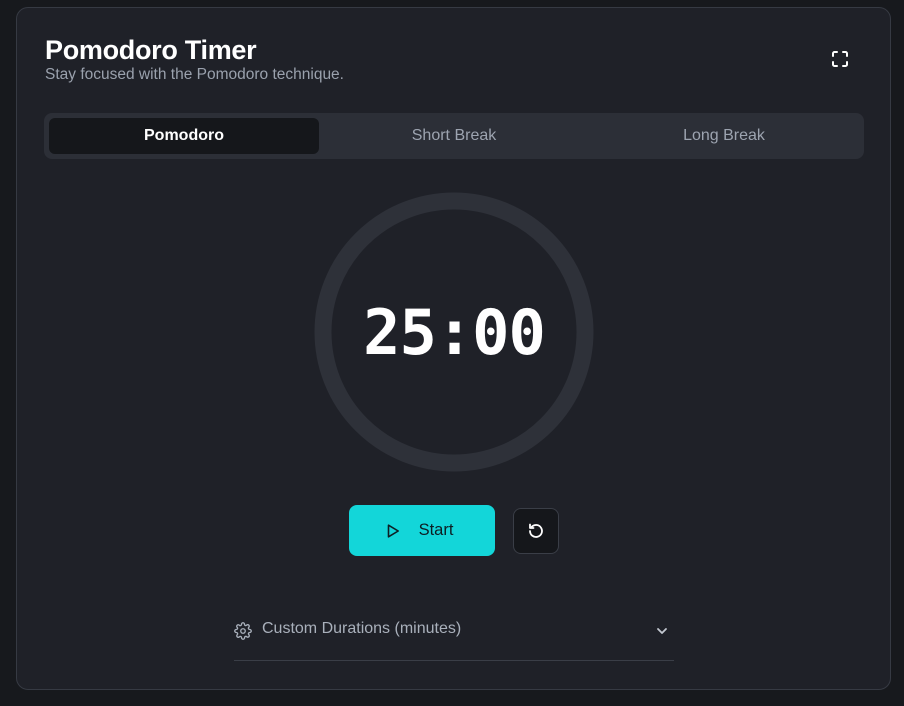 The image size is (904, 706). Describe the element at coordinates (393, 530) in the screenshot. I see `play-icon` at that location.